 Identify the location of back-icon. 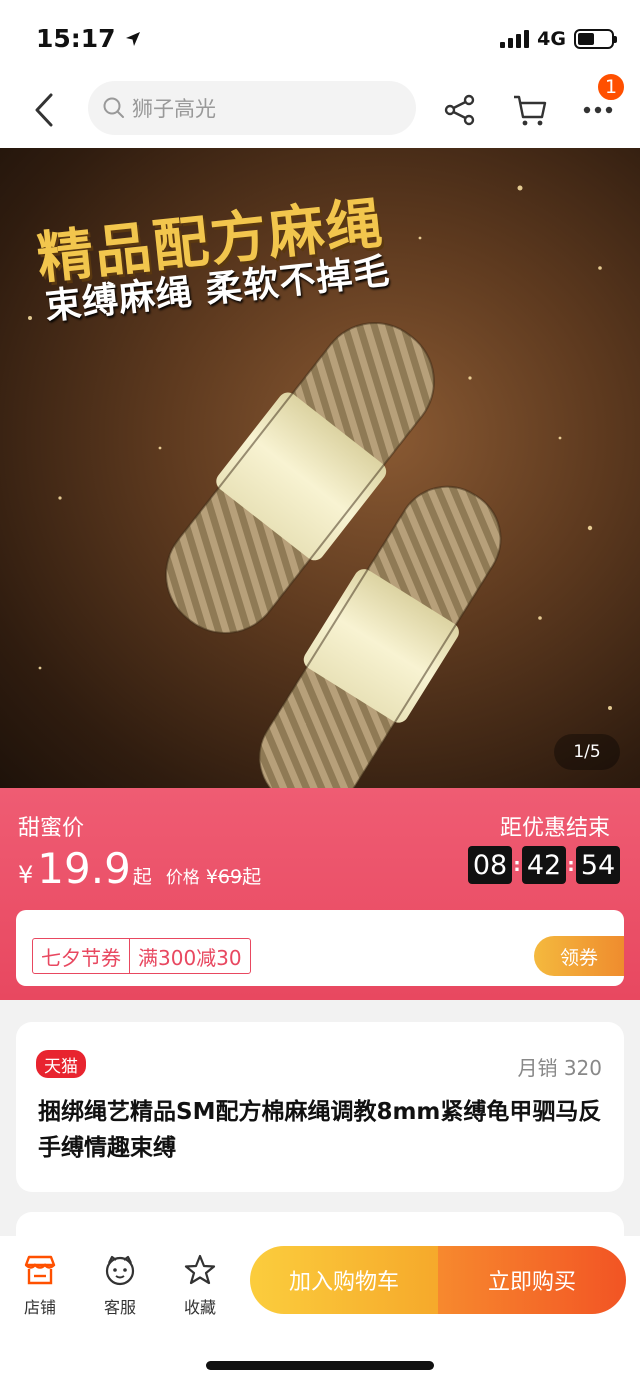
(44, 110).